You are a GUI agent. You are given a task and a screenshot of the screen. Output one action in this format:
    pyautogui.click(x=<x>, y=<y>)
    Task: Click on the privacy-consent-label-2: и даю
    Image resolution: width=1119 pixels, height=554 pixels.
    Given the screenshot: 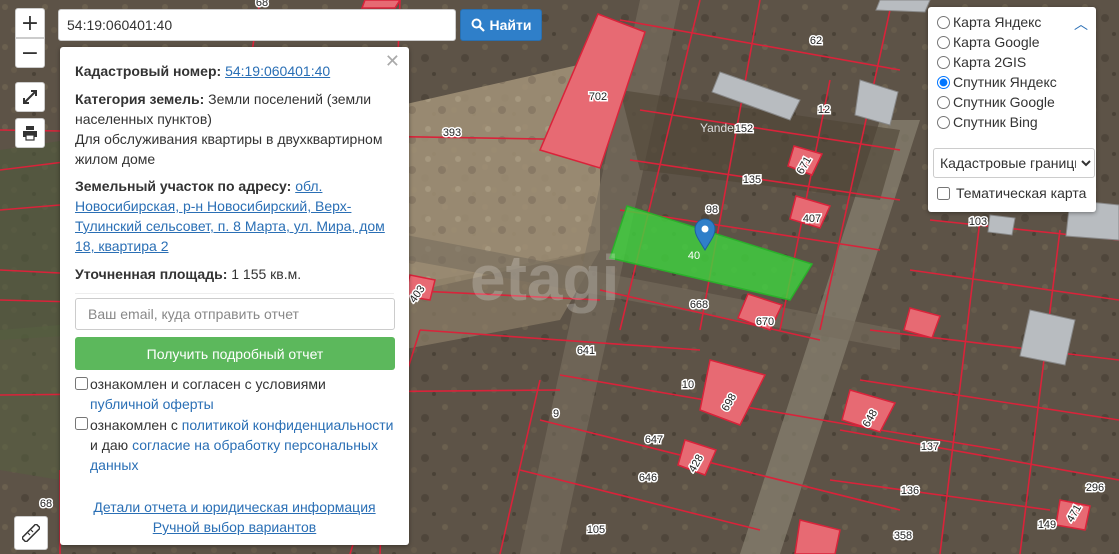 What is the action you would take?
    pyautogui.click(x=111, y=445)
    